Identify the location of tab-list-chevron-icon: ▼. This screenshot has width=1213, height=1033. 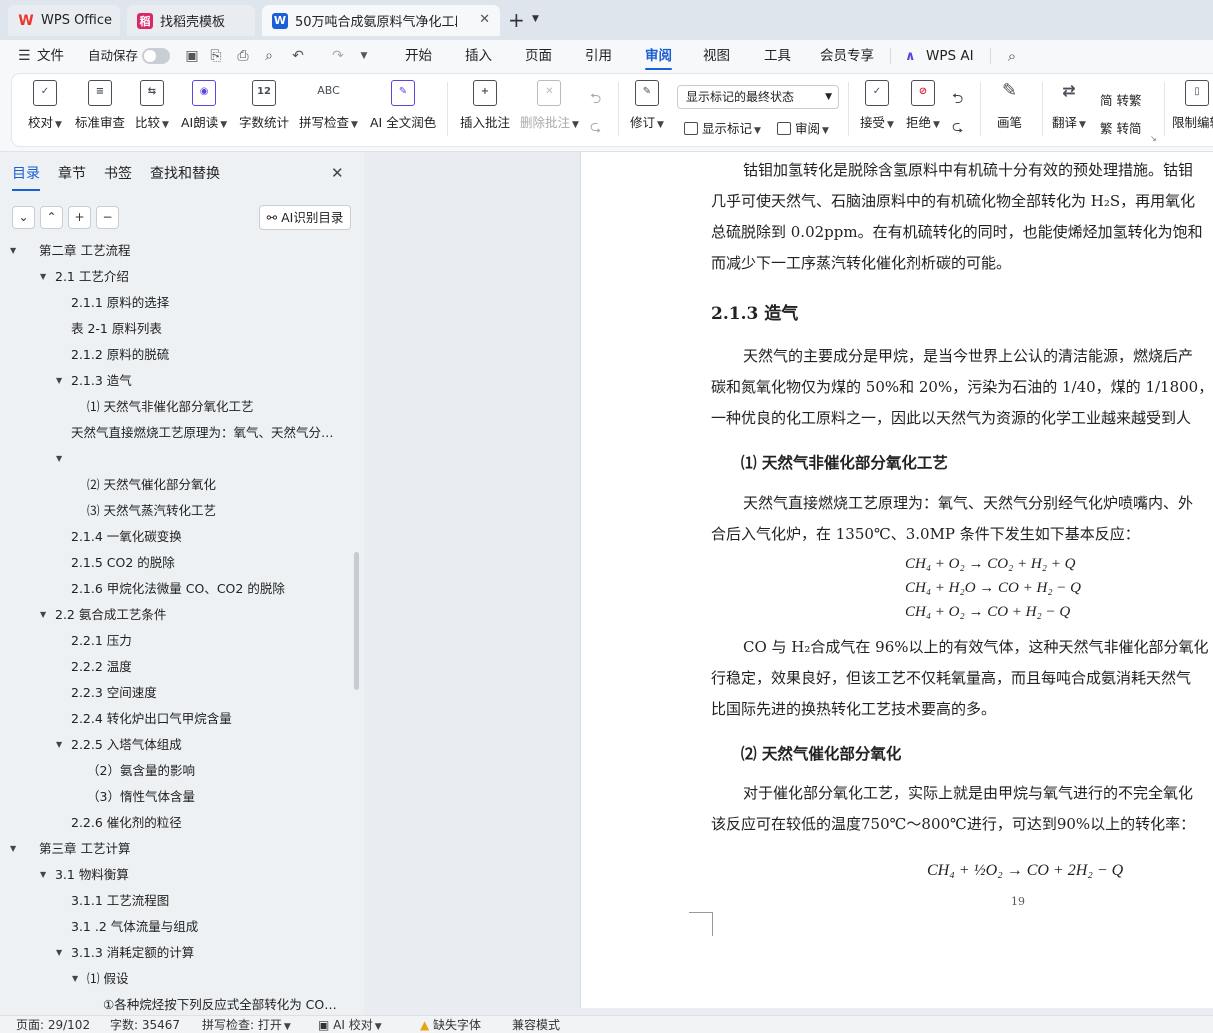
(535, 19).